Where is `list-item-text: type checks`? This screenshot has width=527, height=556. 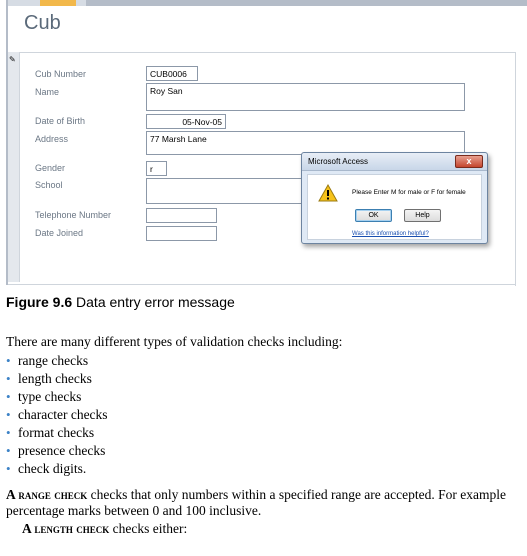
list-item-text: type checks is located at coordinates (50, 396).